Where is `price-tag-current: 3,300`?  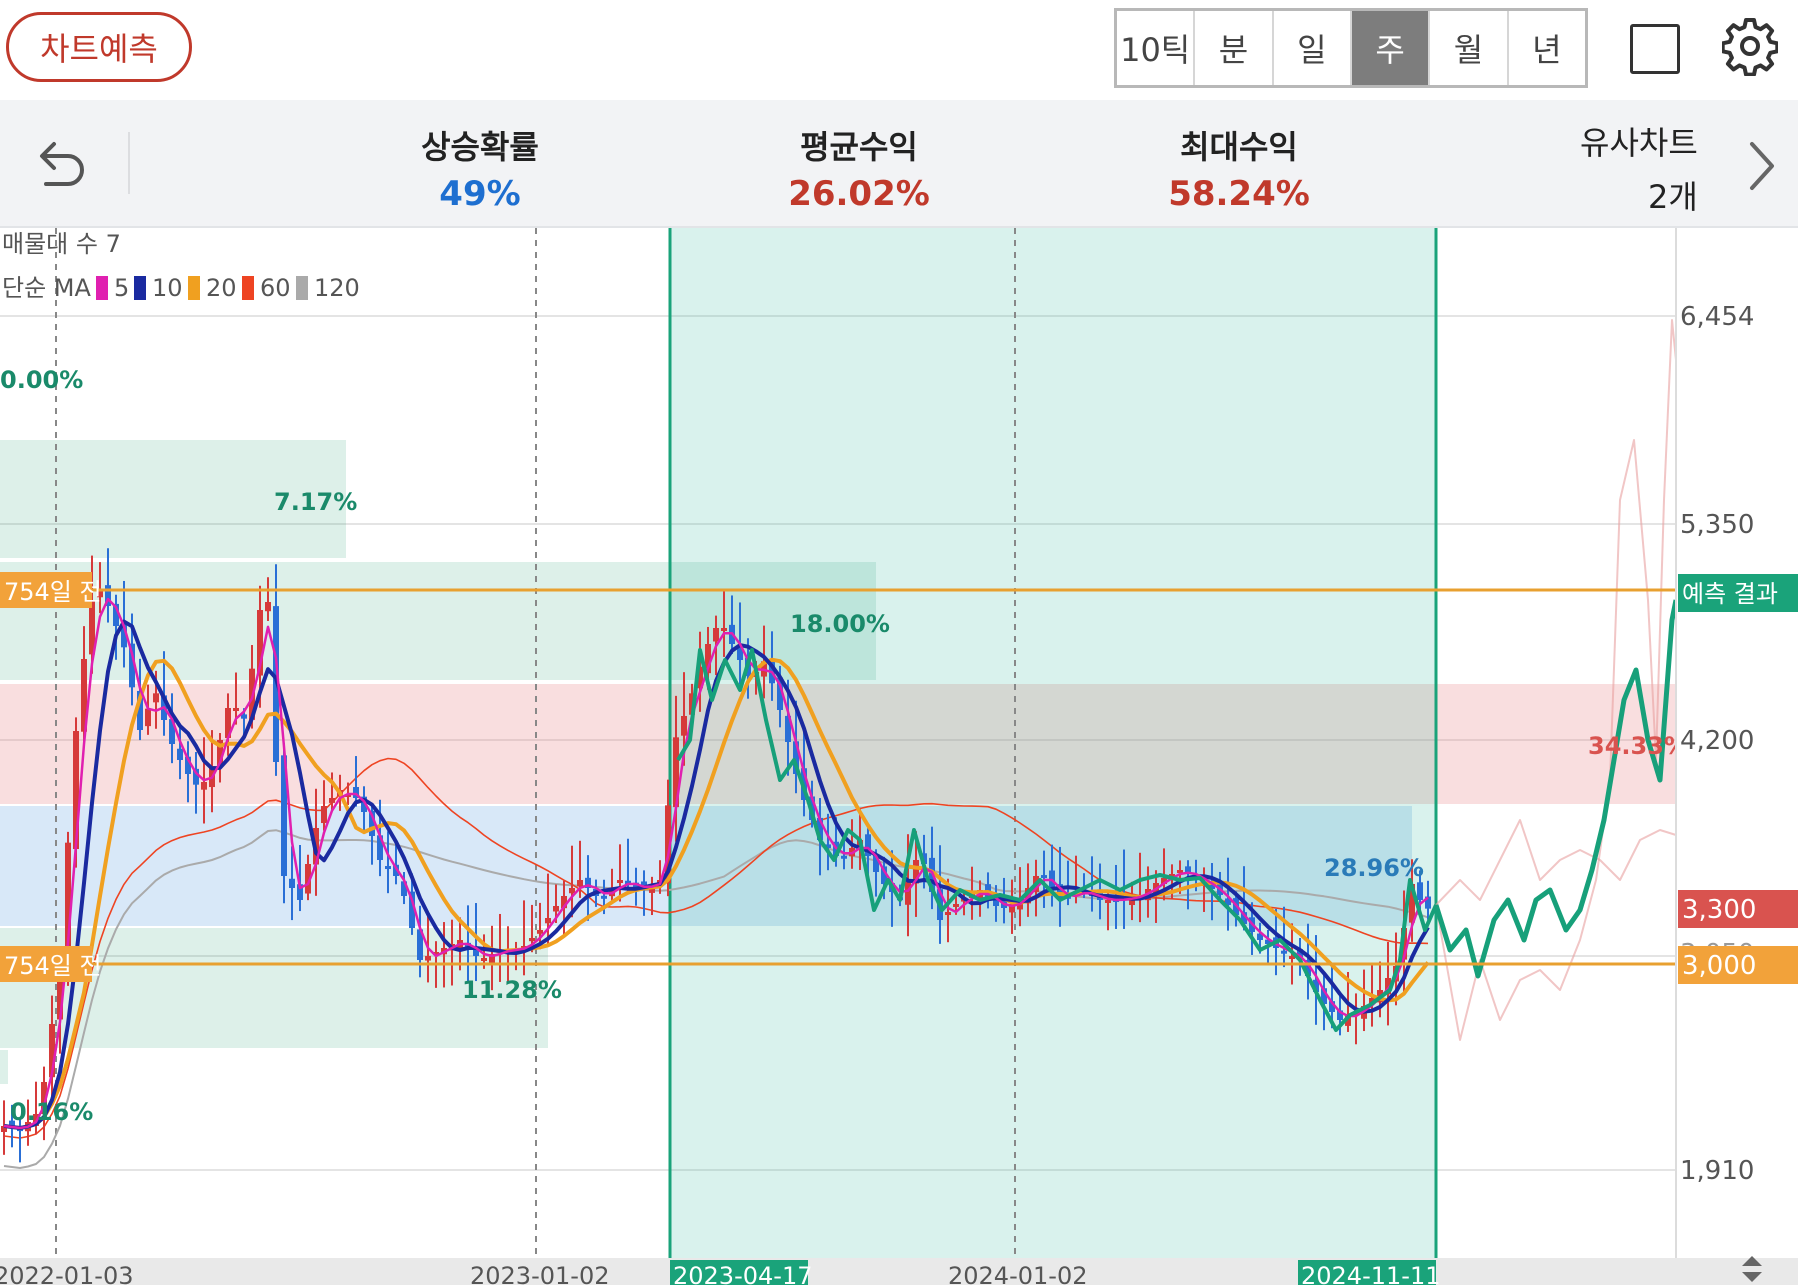 price-tag-current: 3,300 is located at coordinates (1738, 909).